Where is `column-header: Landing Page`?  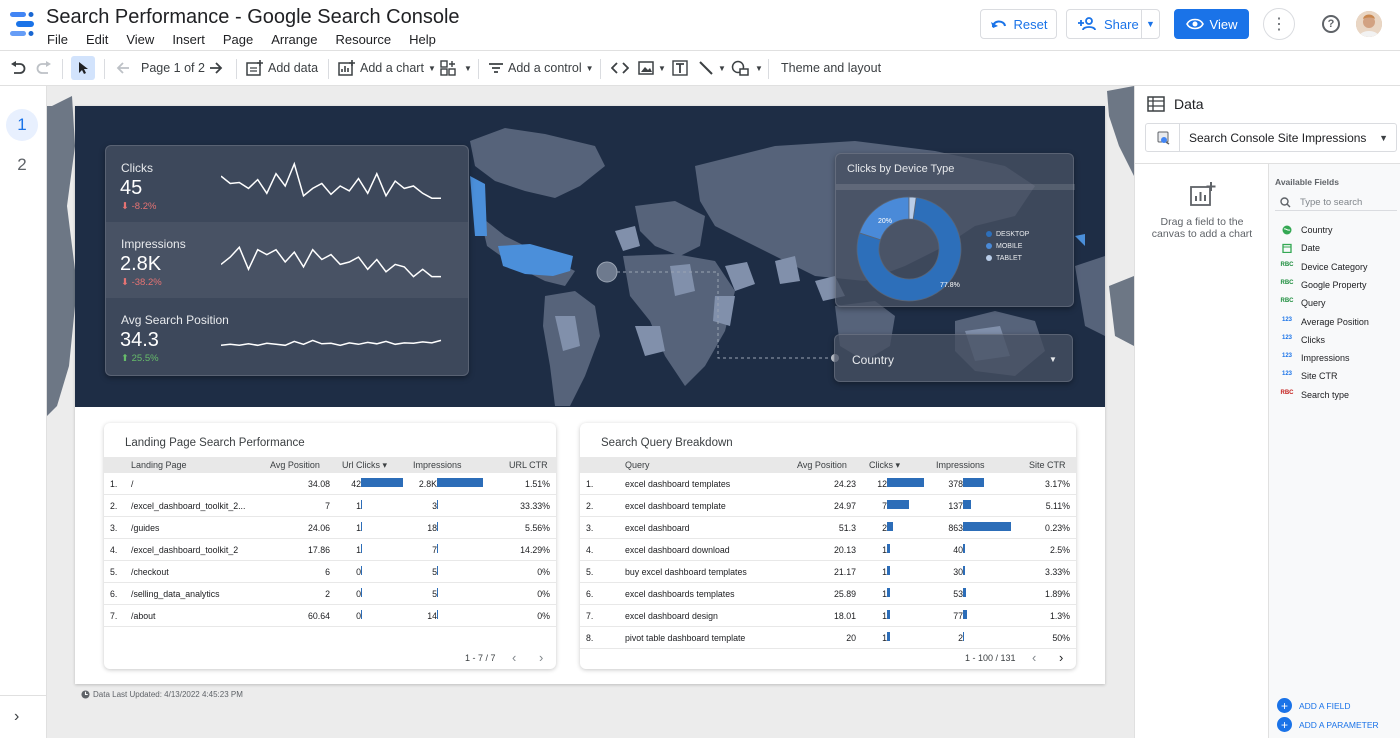
column-header: Landing Page is located at coordinates (159, 465).